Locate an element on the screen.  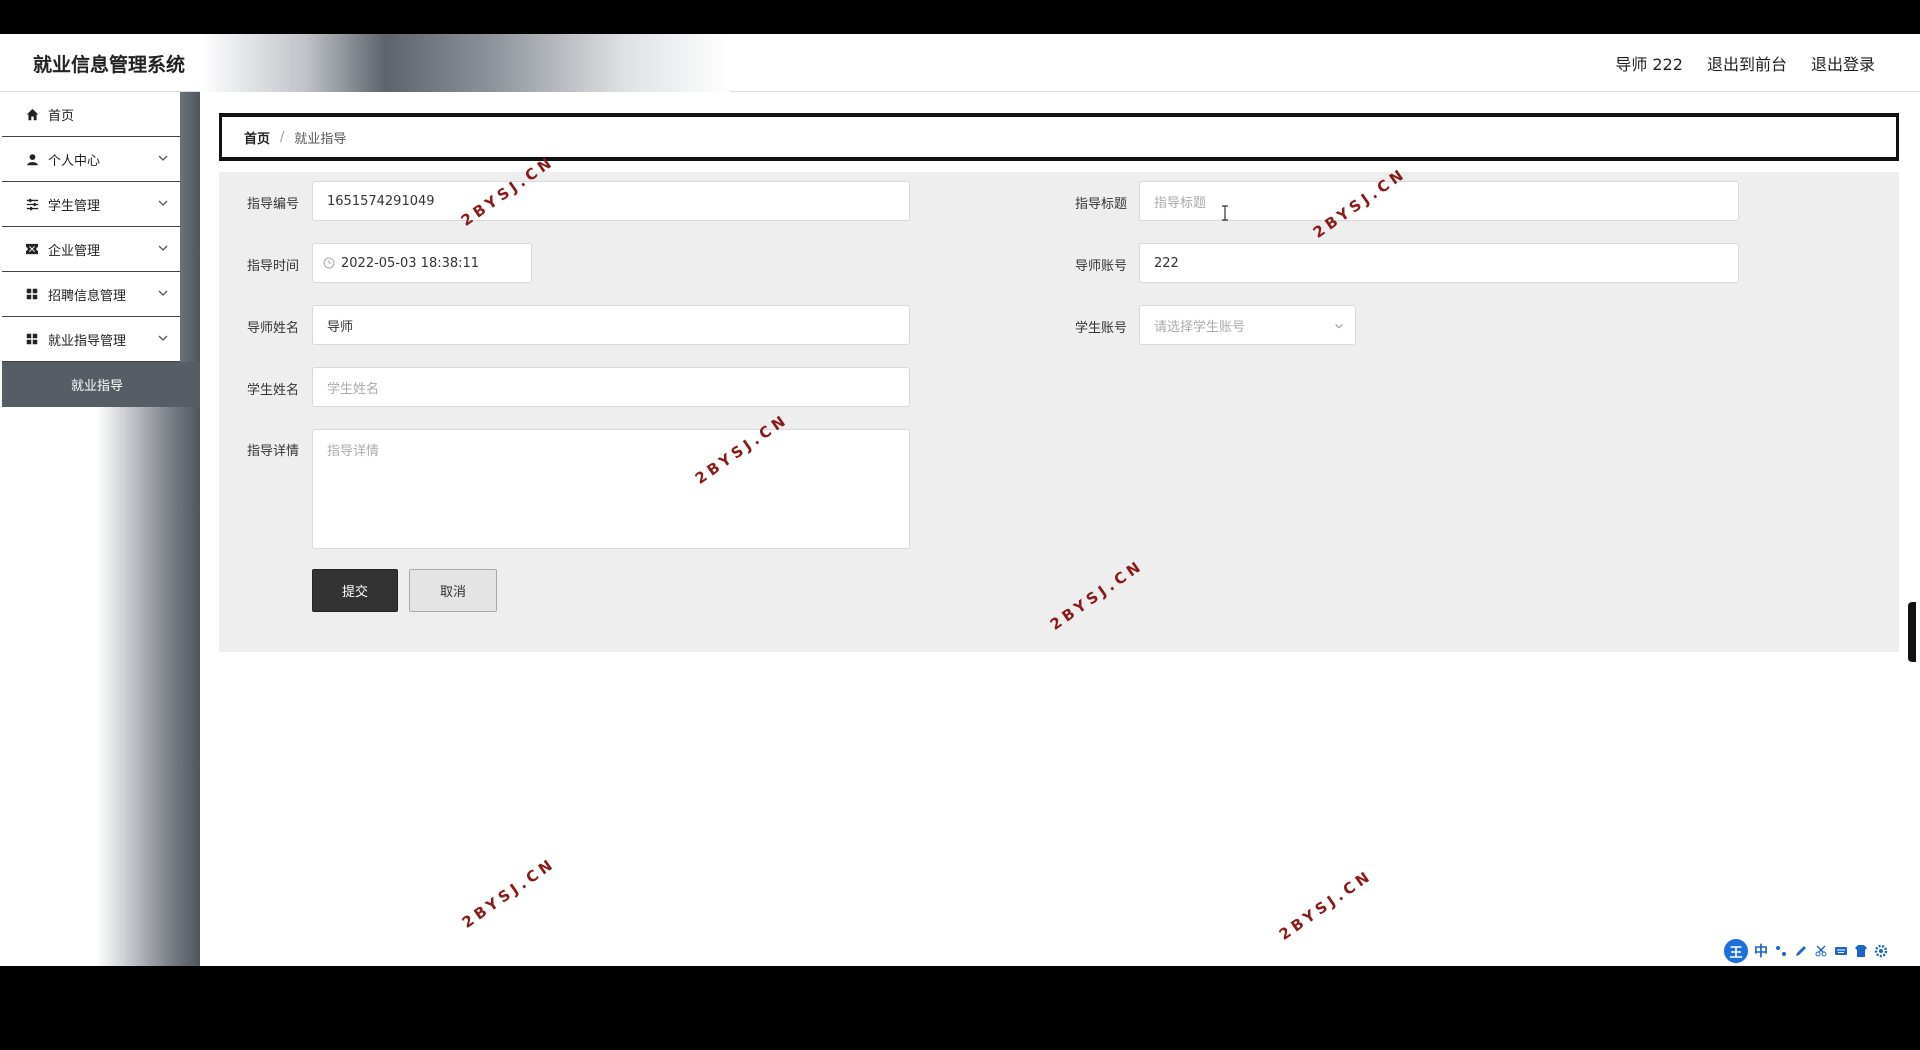
sidebar-subitem-guidance: 就业指导 is located at coordinates (101, 384).